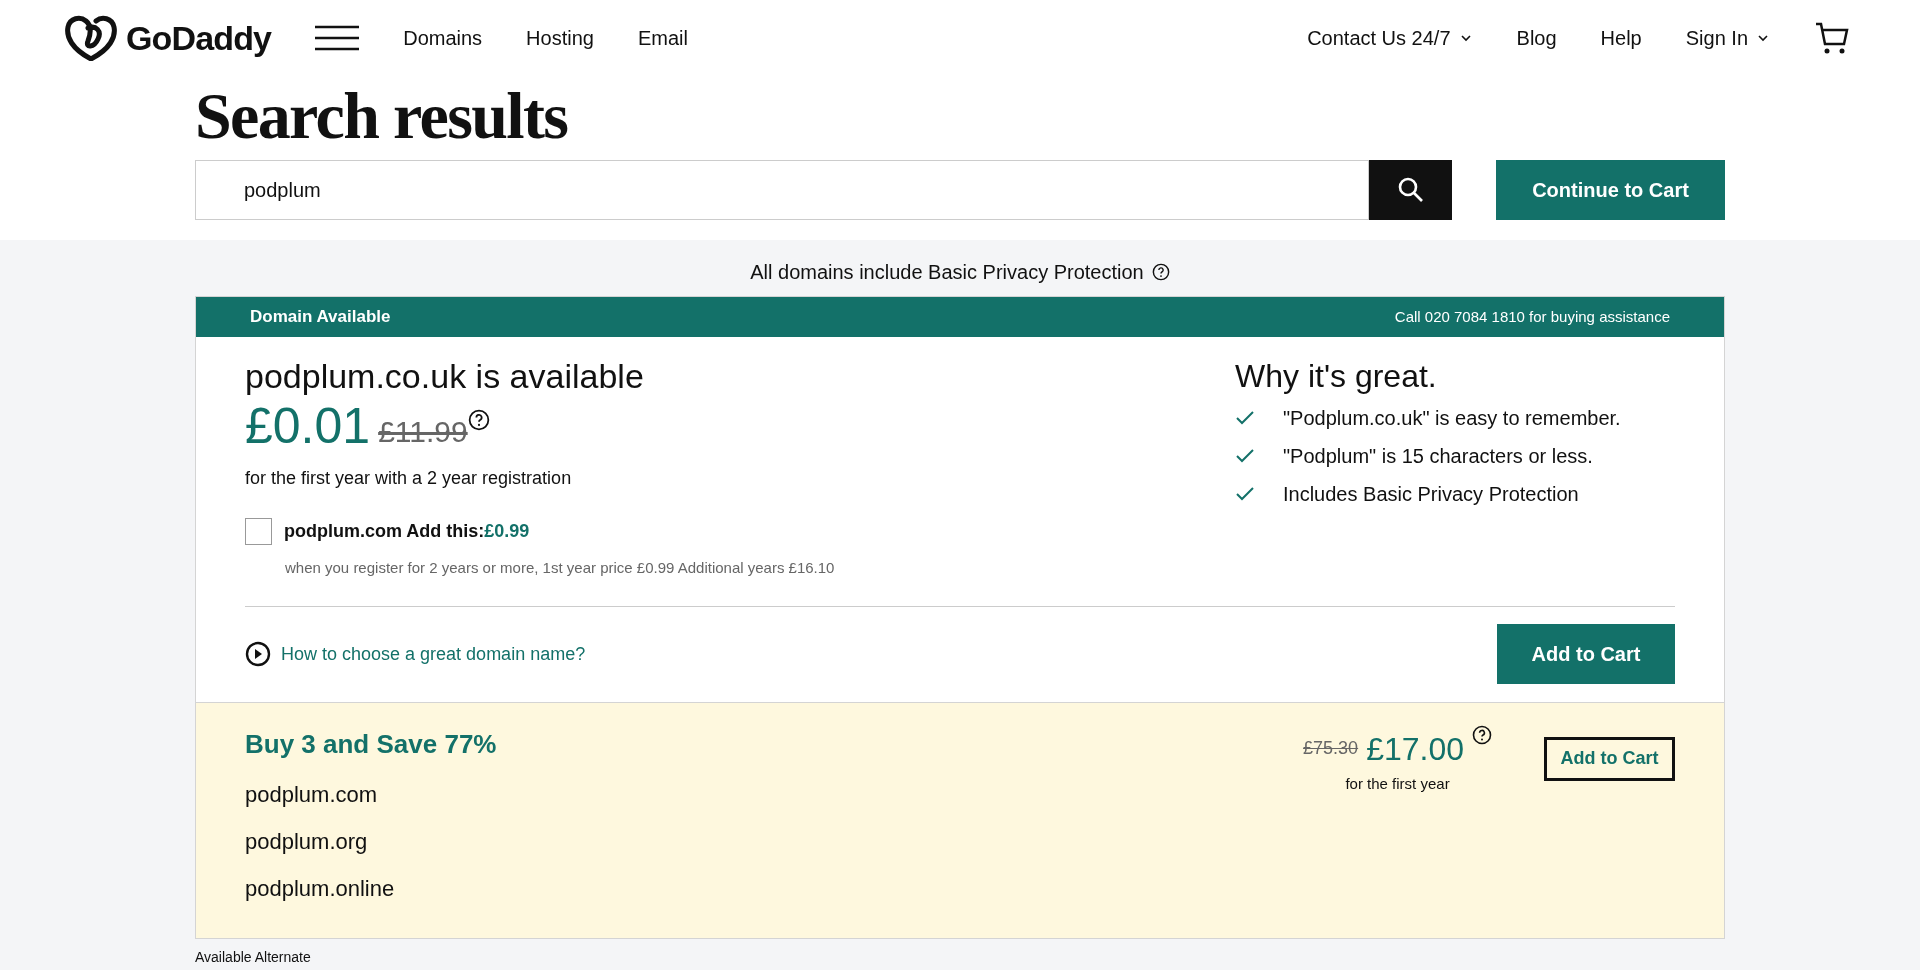  Describe the element at coordinates (371, 744) in the screenshot. I see `bundle-title: Buy 3 and Save 77%` at that location.